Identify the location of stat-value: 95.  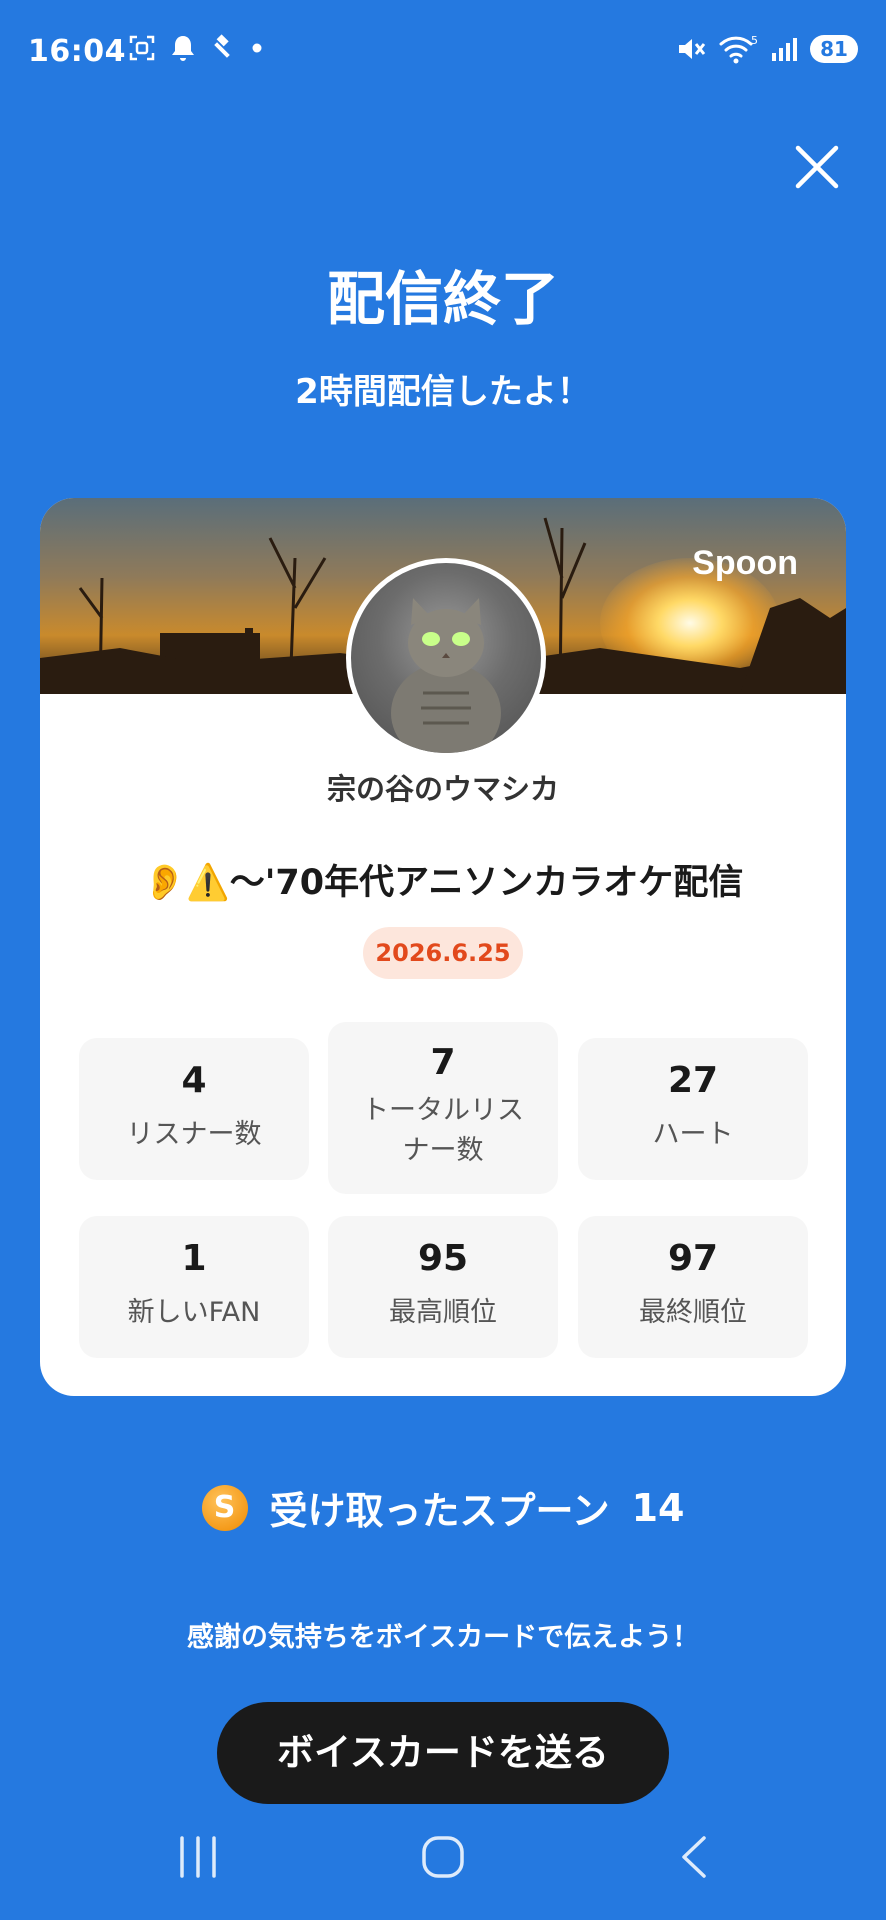
(443, 1258).